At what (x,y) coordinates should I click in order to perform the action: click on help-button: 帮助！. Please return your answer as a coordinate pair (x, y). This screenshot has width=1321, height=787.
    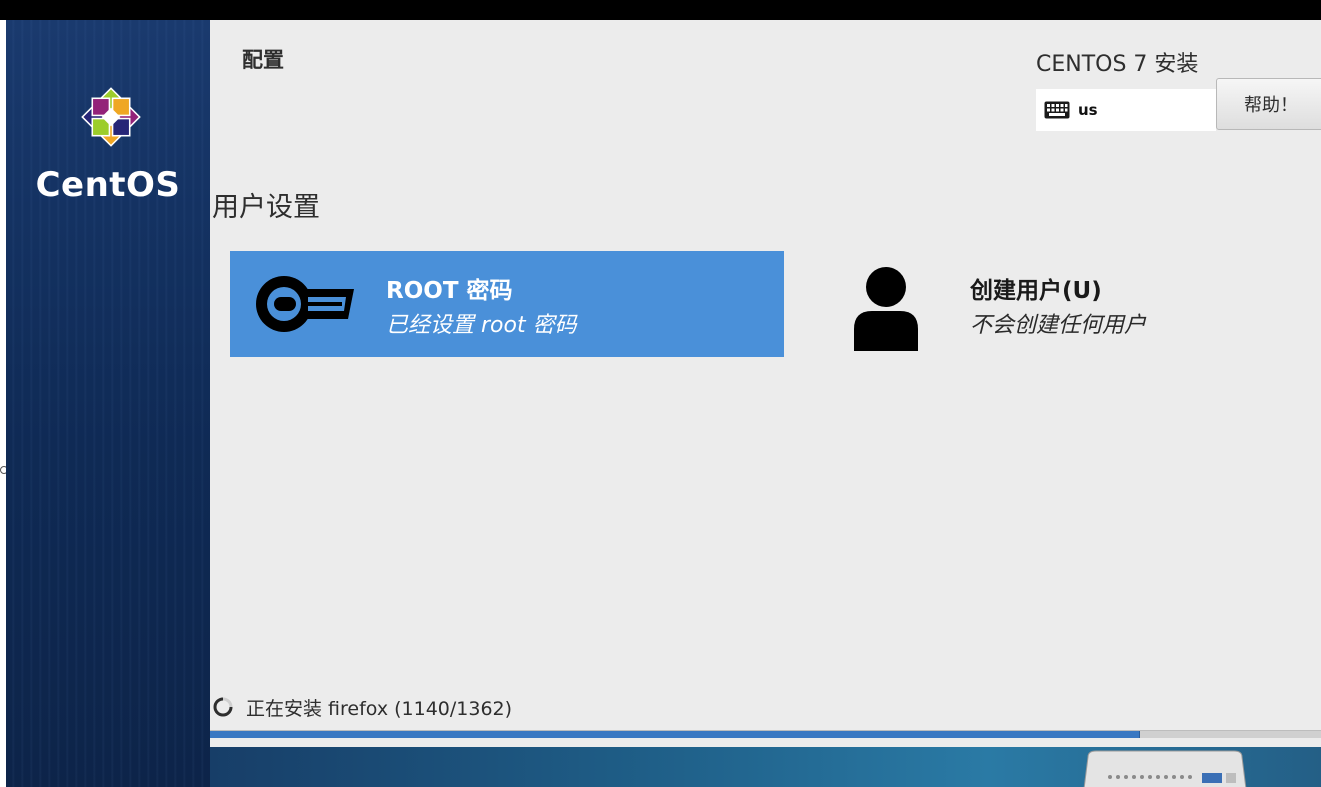
    Looking at the image, I should click on (1268, 104).